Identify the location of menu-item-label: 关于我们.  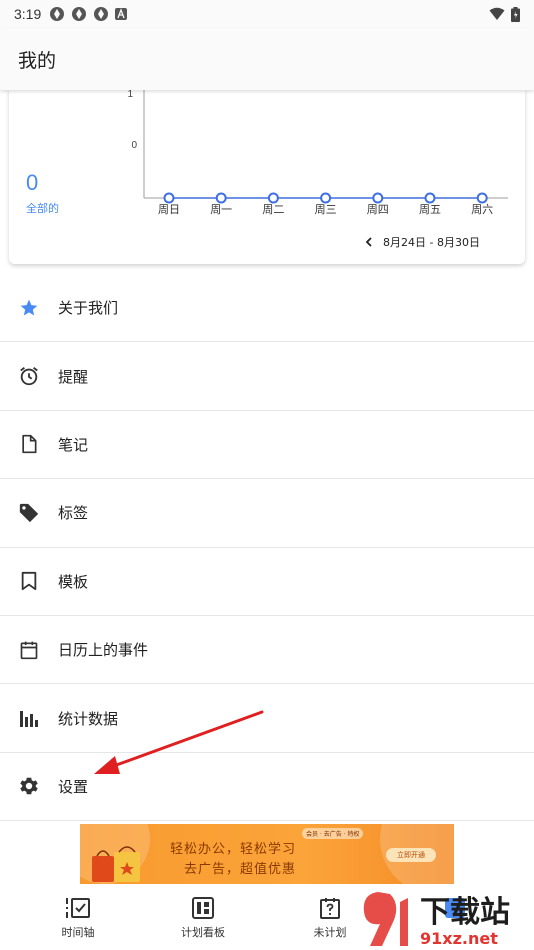
(88, 308).